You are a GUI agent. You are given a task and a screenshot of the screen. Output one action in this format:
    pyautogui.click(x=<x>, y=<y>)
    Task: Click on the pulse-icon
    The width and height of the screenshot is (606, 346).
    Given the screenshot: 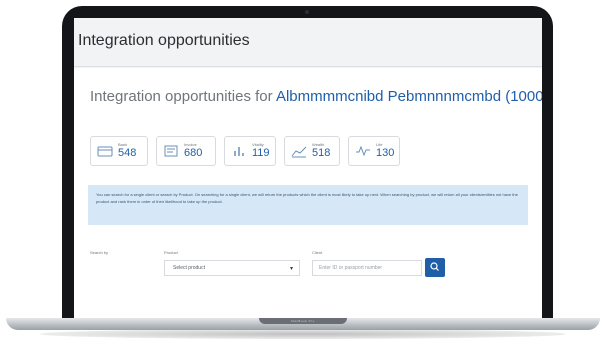 What is the action you would take?
    pyautogui.click(x=363, y=151)
    